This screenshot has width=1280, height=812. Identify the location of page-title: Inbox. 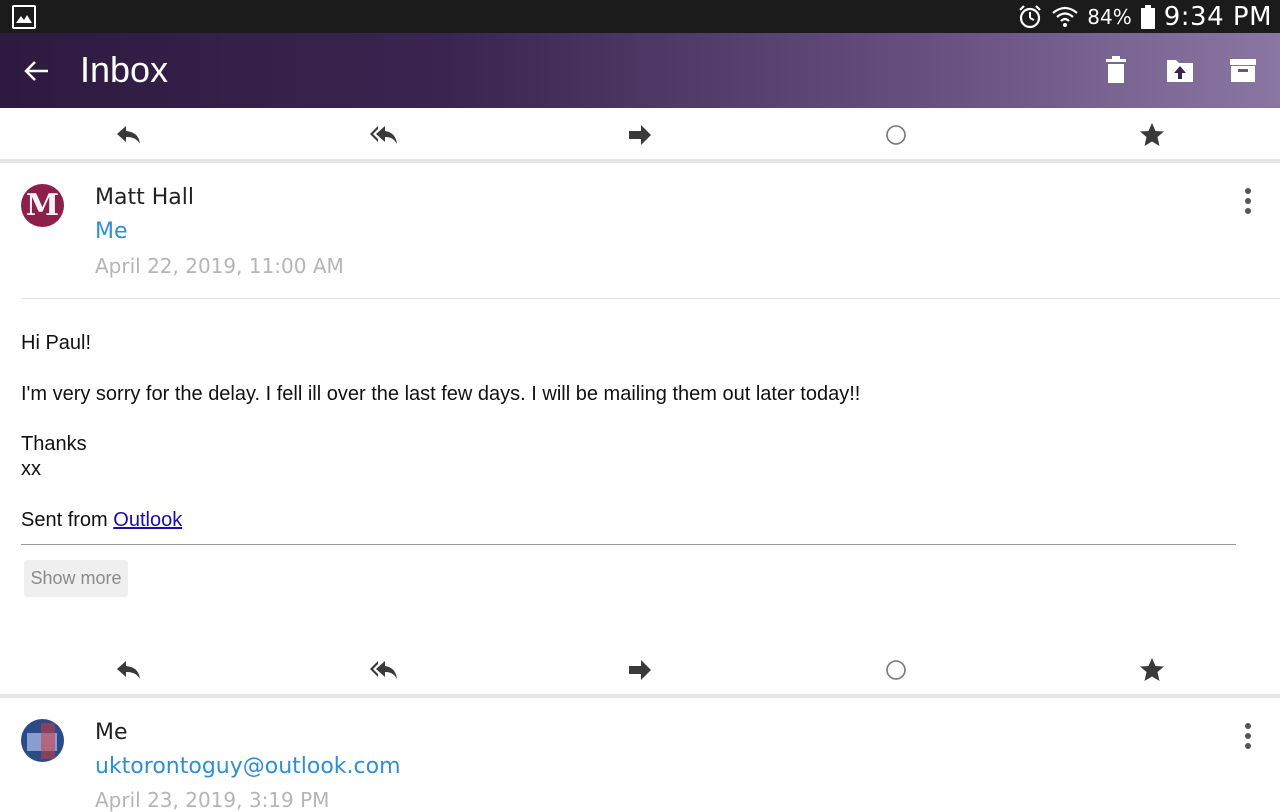
(124, 69).